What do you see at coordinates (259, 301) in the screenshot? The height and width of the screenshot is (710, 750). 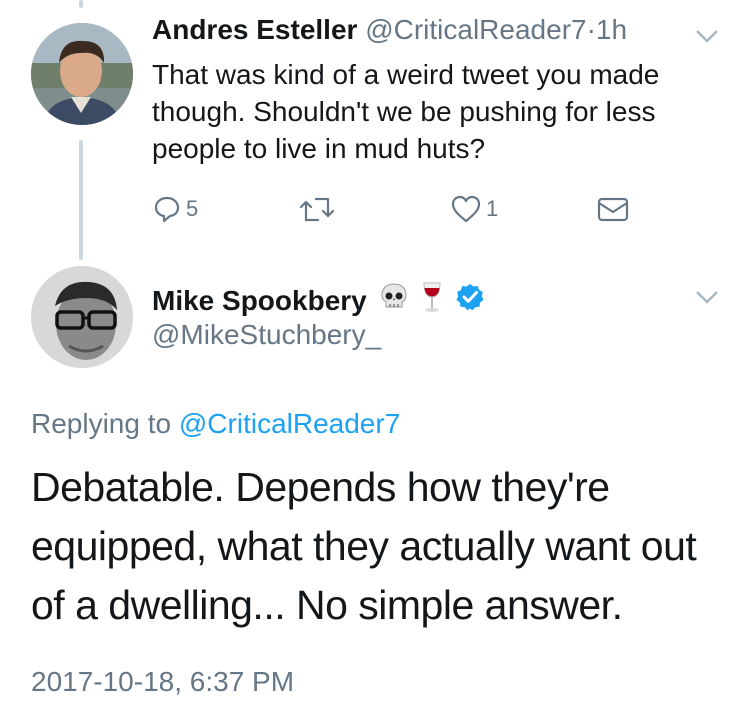 I see `tweet2-author-name: Mike Spookbery` at bounding box center [259, 301].